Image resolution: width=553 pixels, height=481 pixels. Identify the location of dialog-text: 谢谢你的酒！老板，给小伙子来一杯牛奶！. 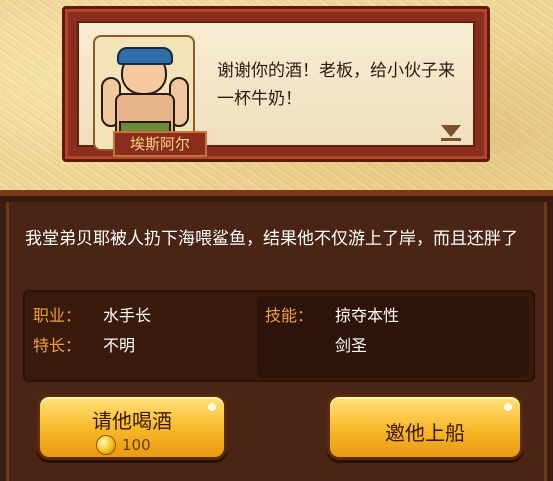
(336, 85).